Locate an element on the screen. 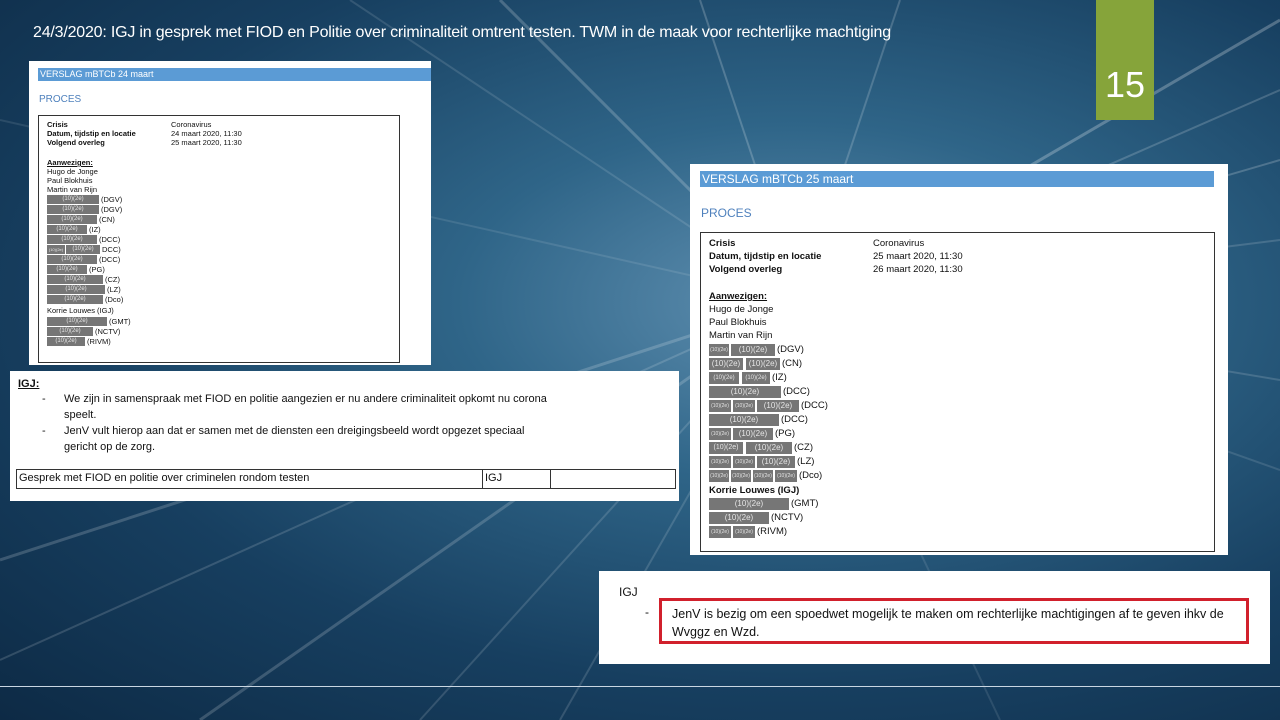 The width and height of the screenshot is (1280, 720). redacted-attendee-row: (10)(2e) (GMT) is located at coordinates (89, 321).